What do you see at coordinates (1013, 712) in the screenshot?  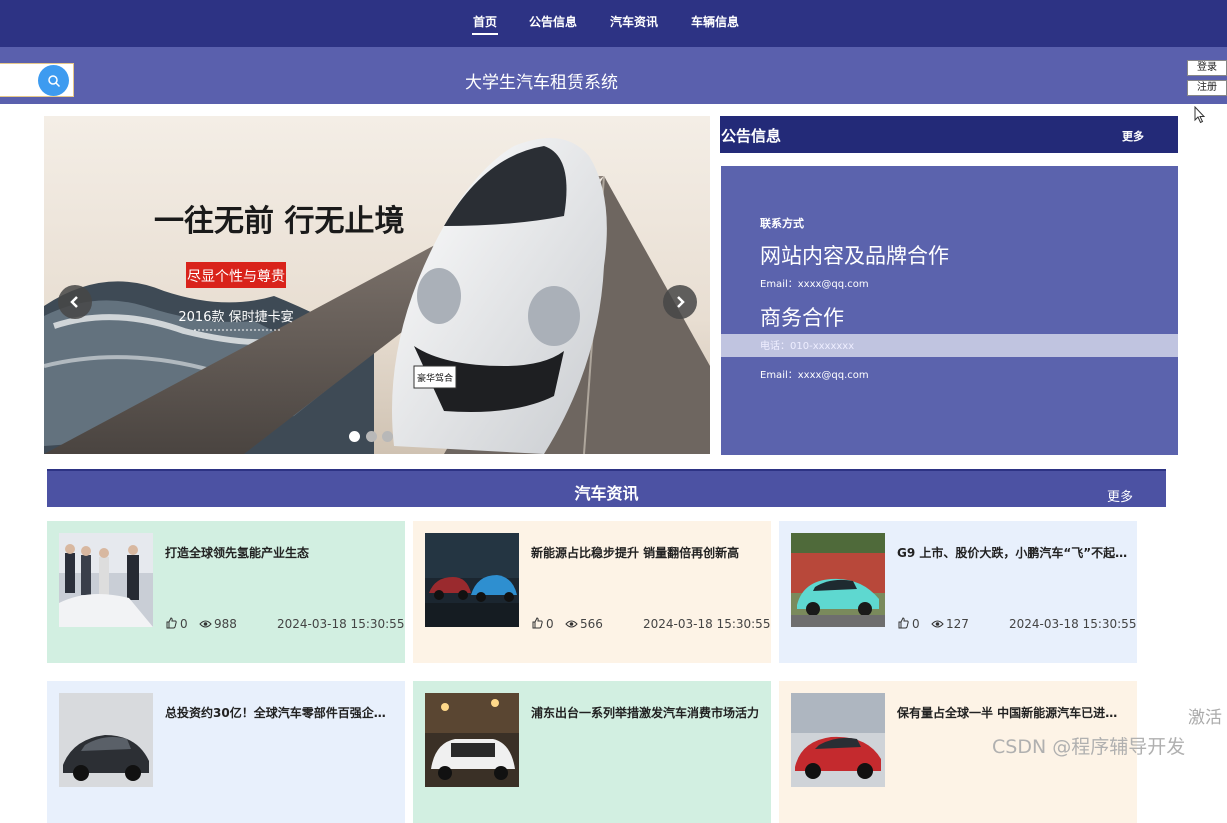 I see `news-card-title: 保有量占全球一半 中国新能源汽车已进入快车道` at bounding box center [1013, 712].